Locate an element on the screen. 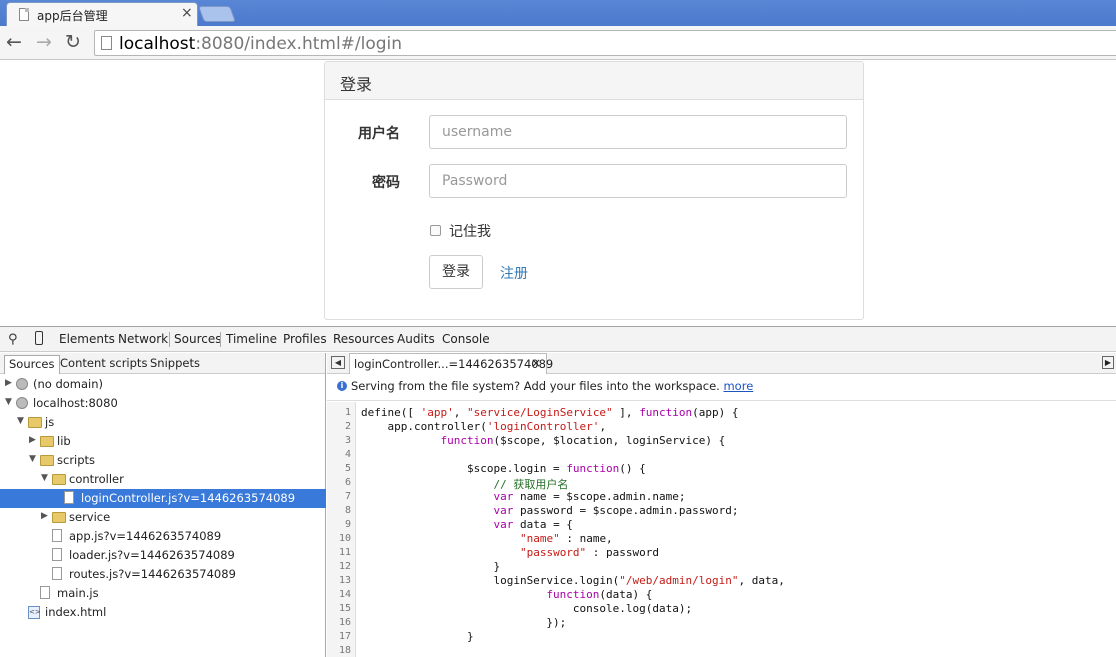 Image resolution: width=1116 pixels, height=657 pixels. editor-file-tab: loginController...=1446263574089 × is located at coordinates (451, 363).